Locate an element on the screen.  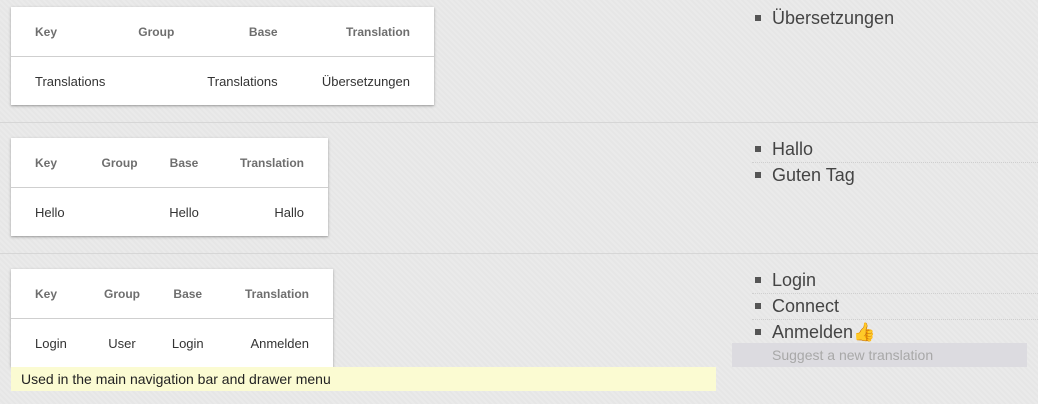
suggestion-list: Übersetzungen is located at coordinates (895, 18).